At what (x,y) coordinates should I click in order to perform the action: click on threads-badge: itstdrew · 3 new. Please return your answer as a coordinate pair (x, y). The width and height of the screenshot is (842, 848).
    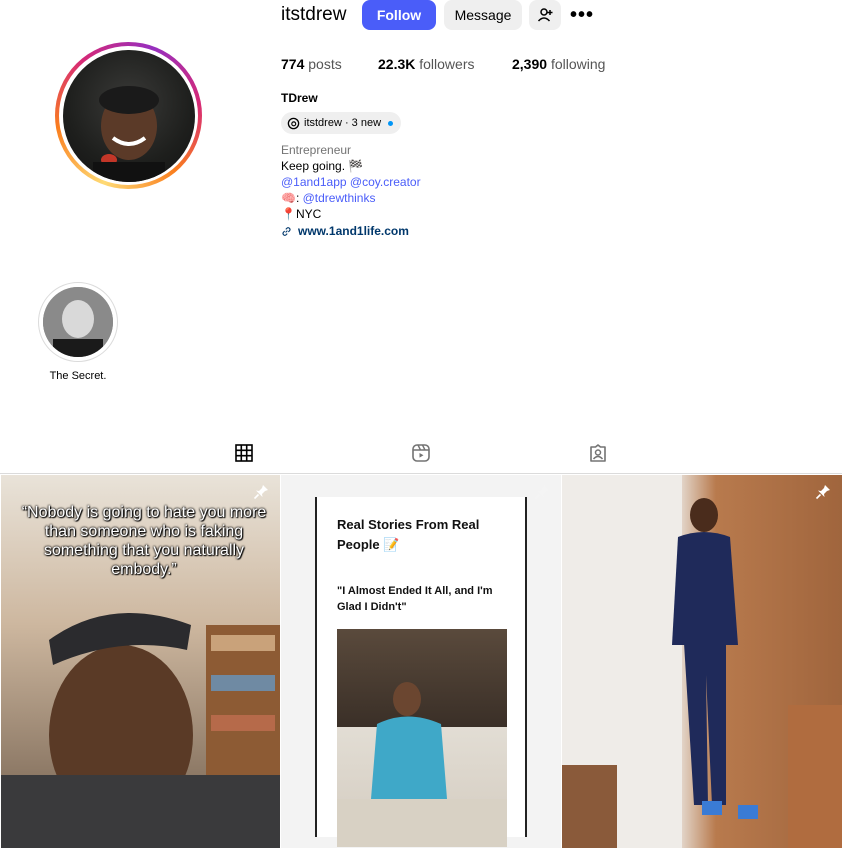
    Looking at the image, I should click on (341, 123).